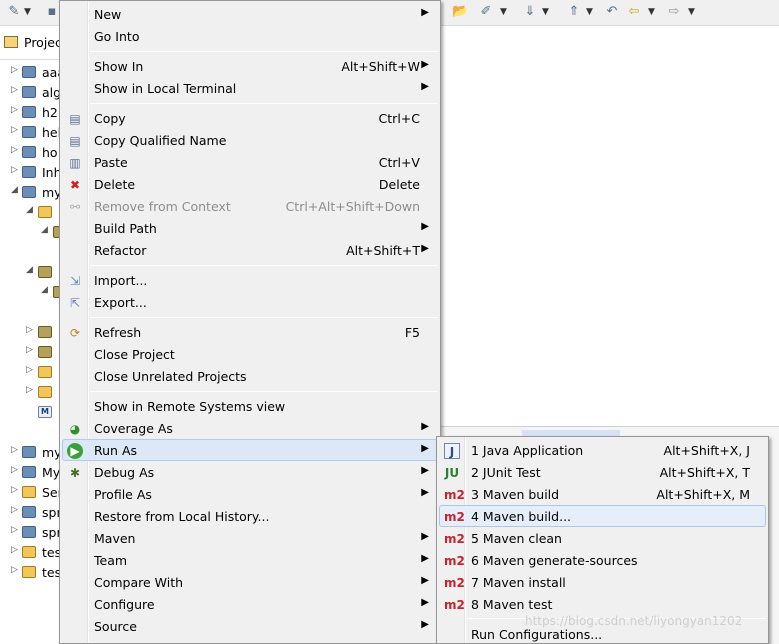 The width and height of the screenshot is (779, 644). I want to click on menu-item-show-in-remote-systems-view: Show in Remote Systems view, so click(250, 406).